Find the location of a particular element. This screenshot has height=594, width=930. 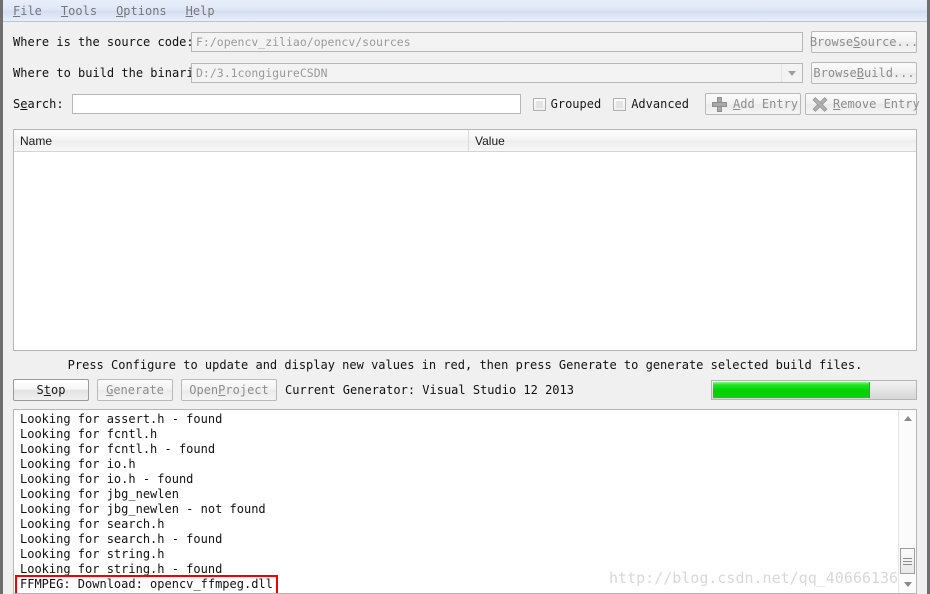

menu-item-help: Help is located at coordinates (205, 11).